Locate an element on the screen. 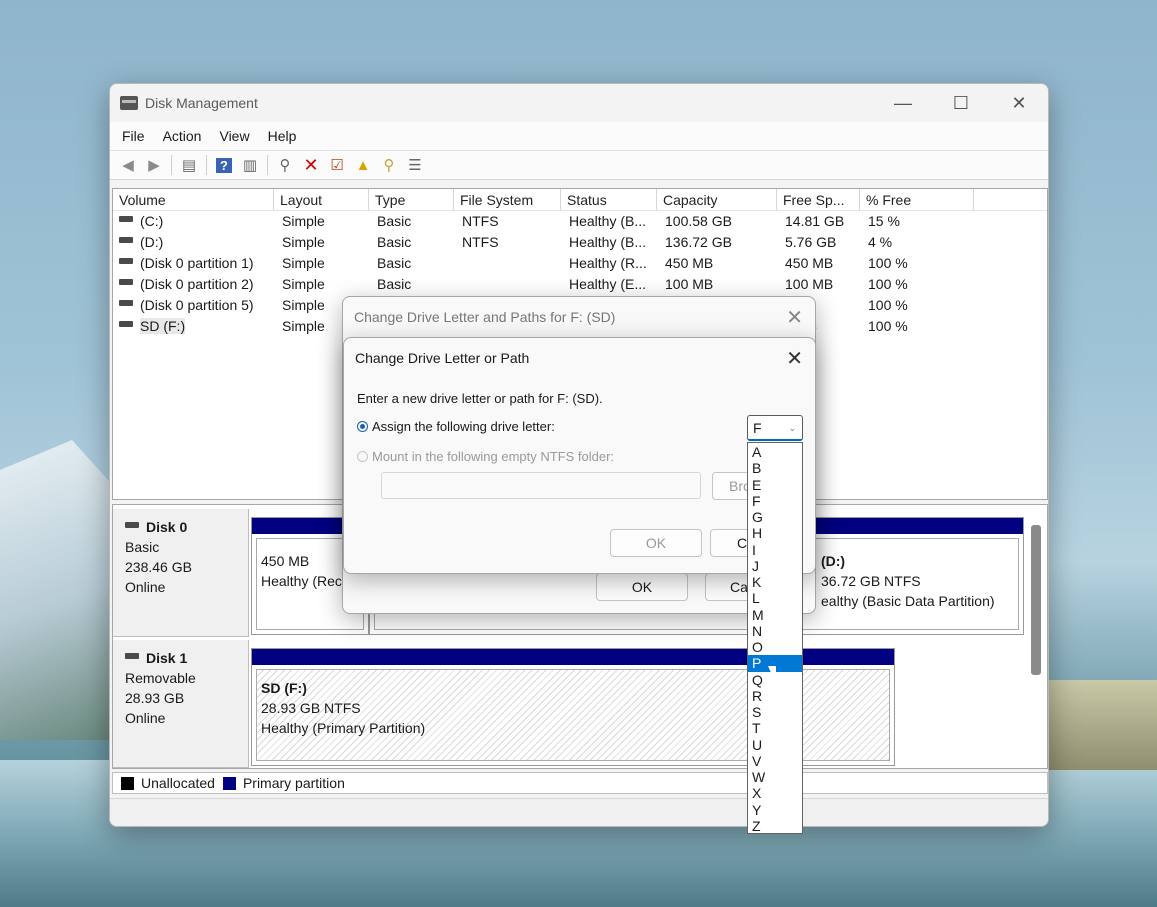 This screenshot has height=907, width=1157. drive-letter-option: R is located at coordinates (775, 696).